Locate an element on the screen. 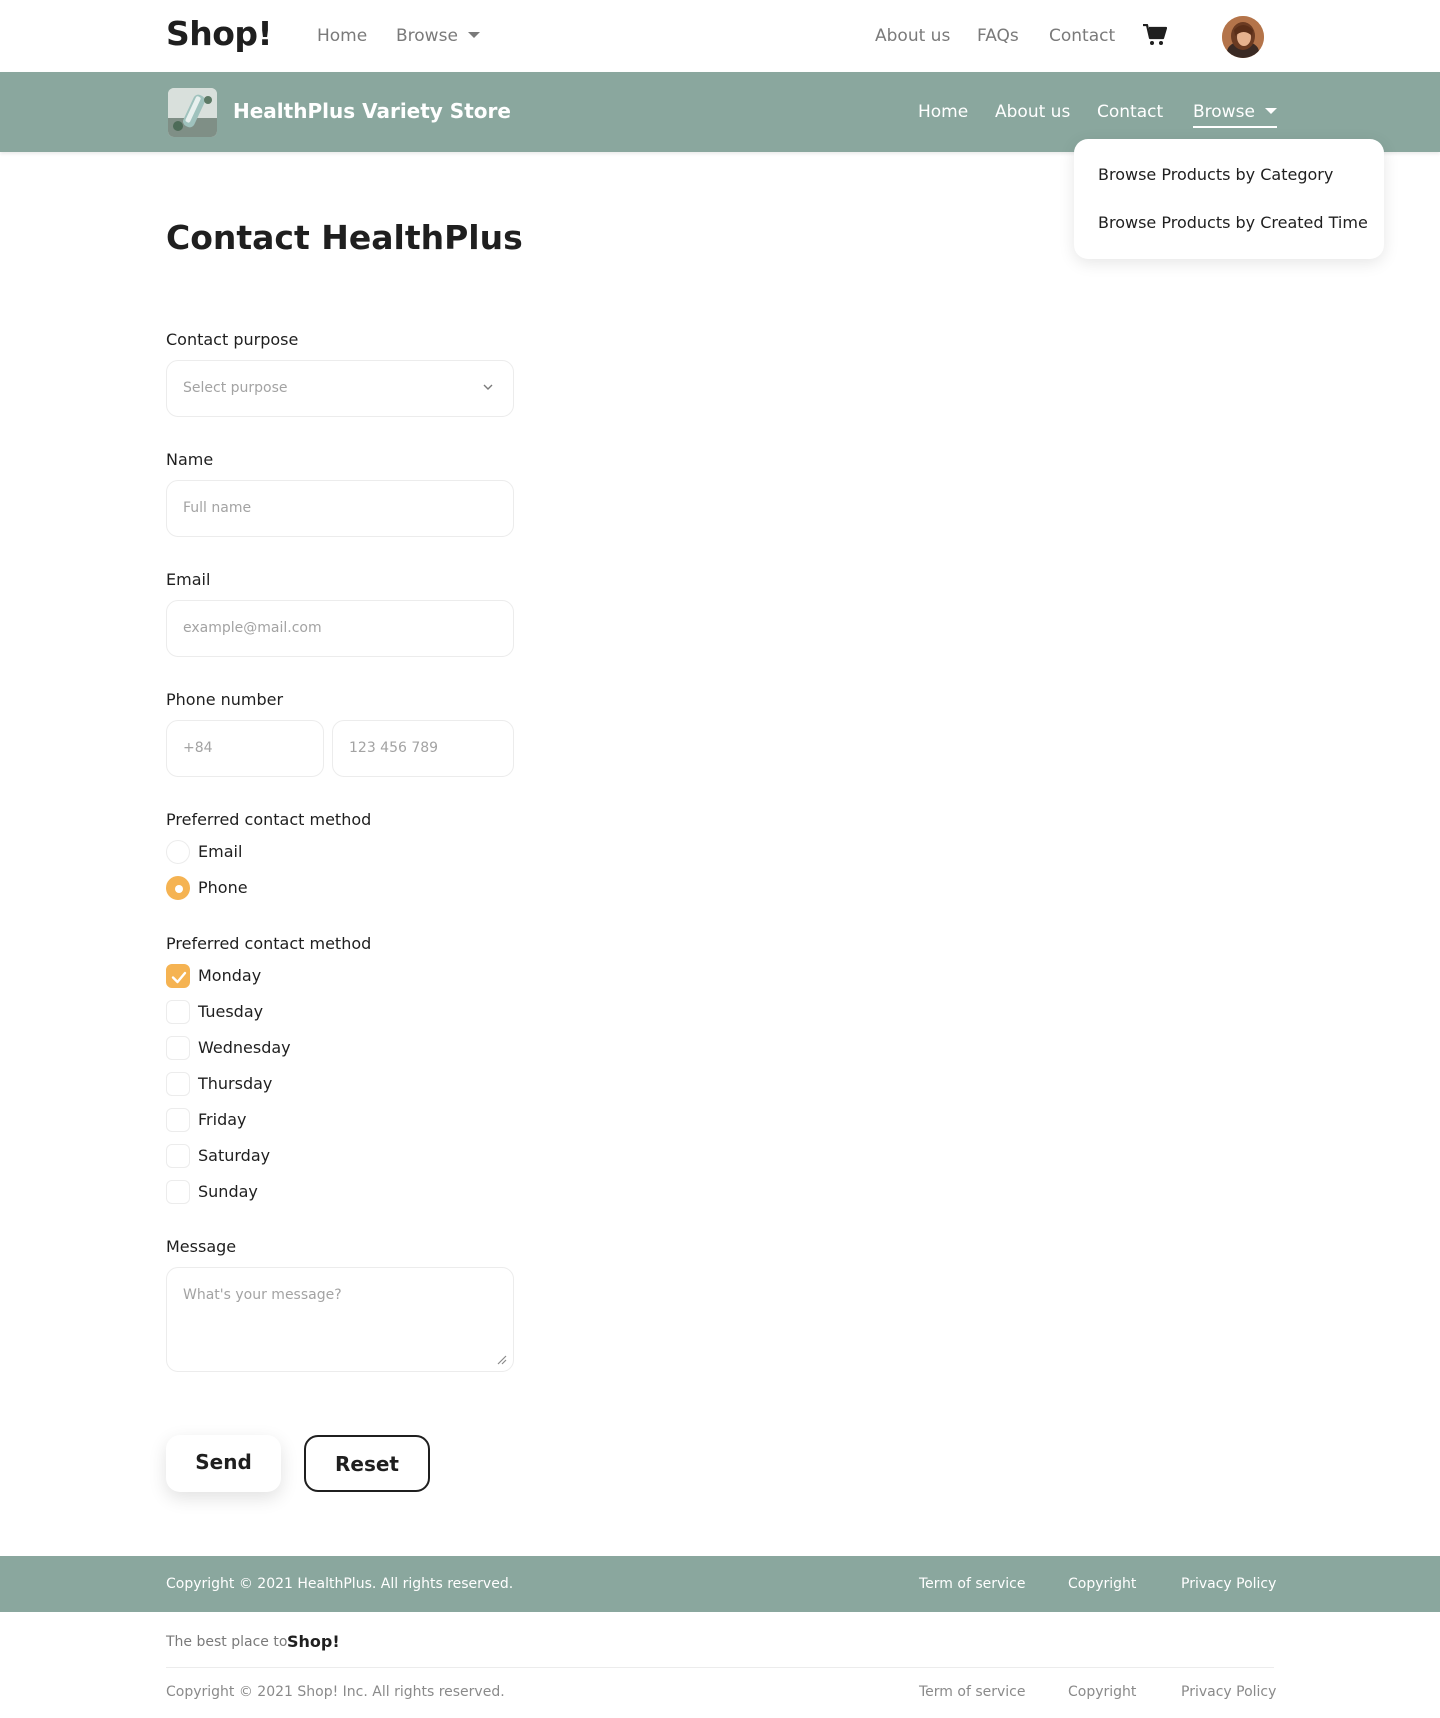  radio-label: Email is located at coordinates (220, 851).